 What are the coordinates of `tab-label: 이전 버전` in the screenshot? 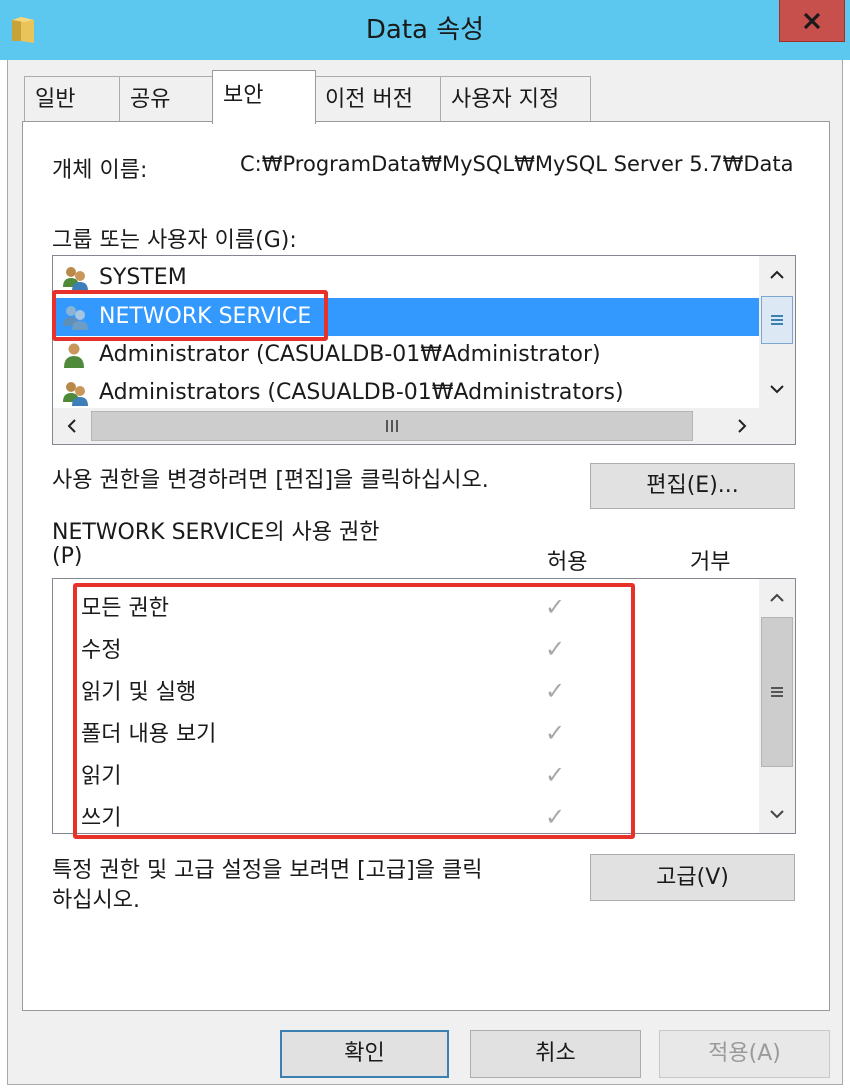 It's located at (369, 99).